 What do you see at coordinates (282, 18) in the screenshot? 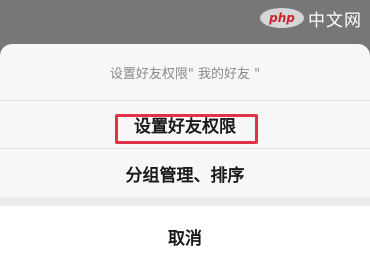
I see `php-logo: php` at bounding box center [282, 18].